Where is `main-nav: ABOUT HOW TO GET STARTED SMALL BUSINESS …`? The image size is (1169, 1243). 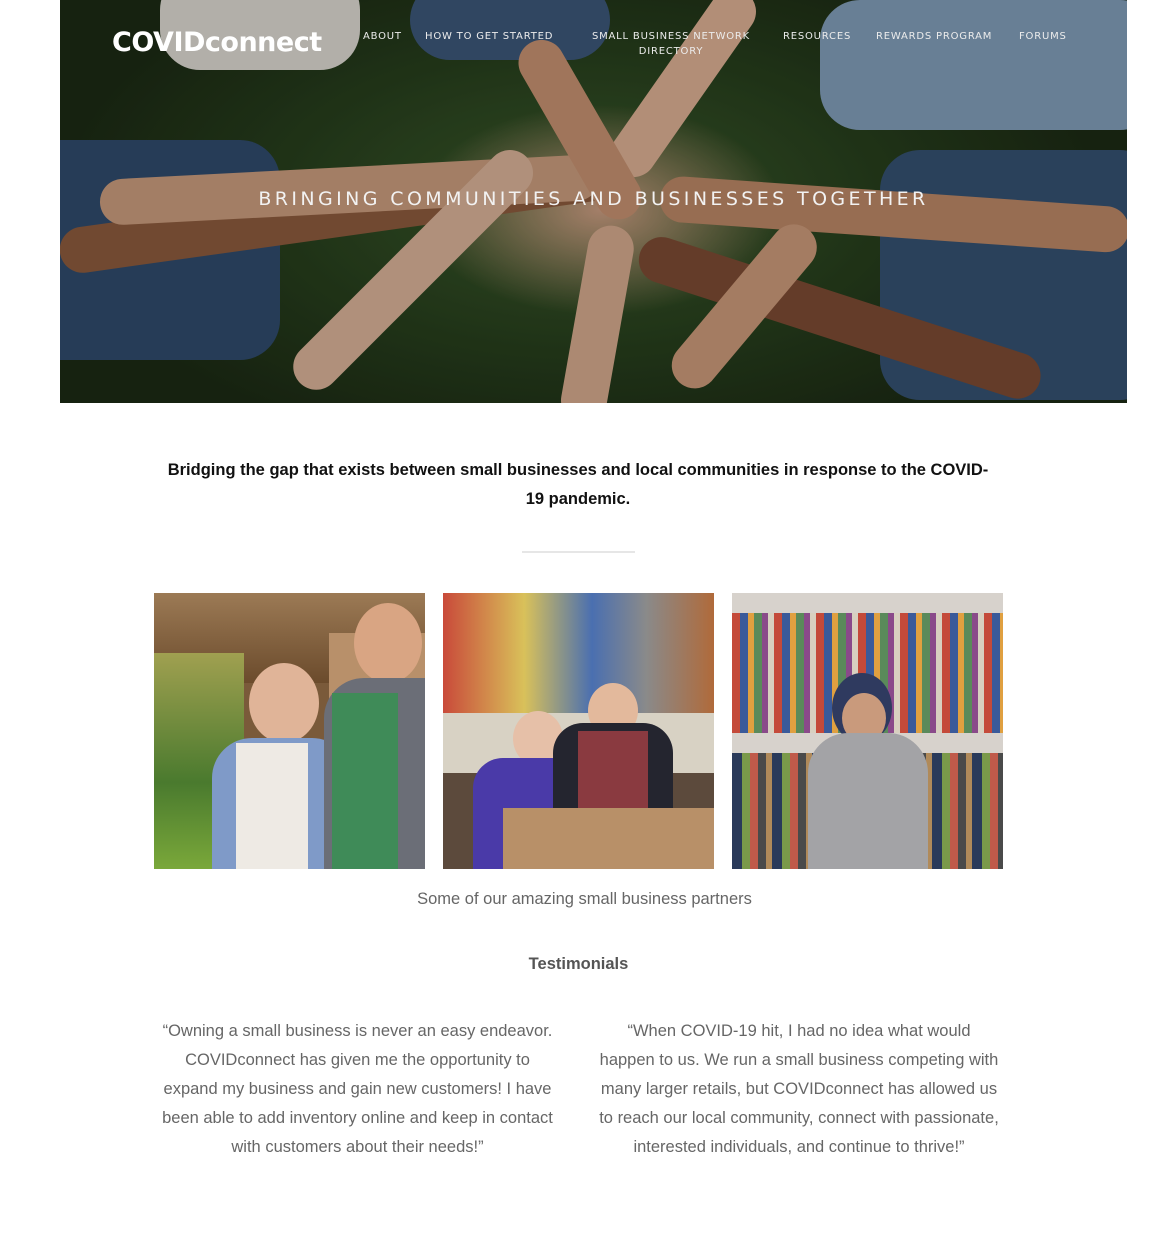 main-nav: ABOUT HOW TO GET STARTED SMALL BUSINESS … is located at coordinates (584, 49).